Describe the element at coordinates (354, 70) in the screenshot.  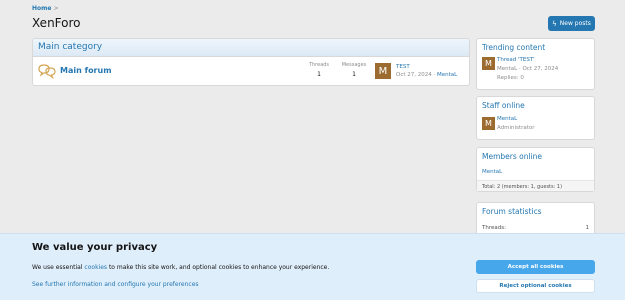
I see `messages-stat: Messages 1` at that location.